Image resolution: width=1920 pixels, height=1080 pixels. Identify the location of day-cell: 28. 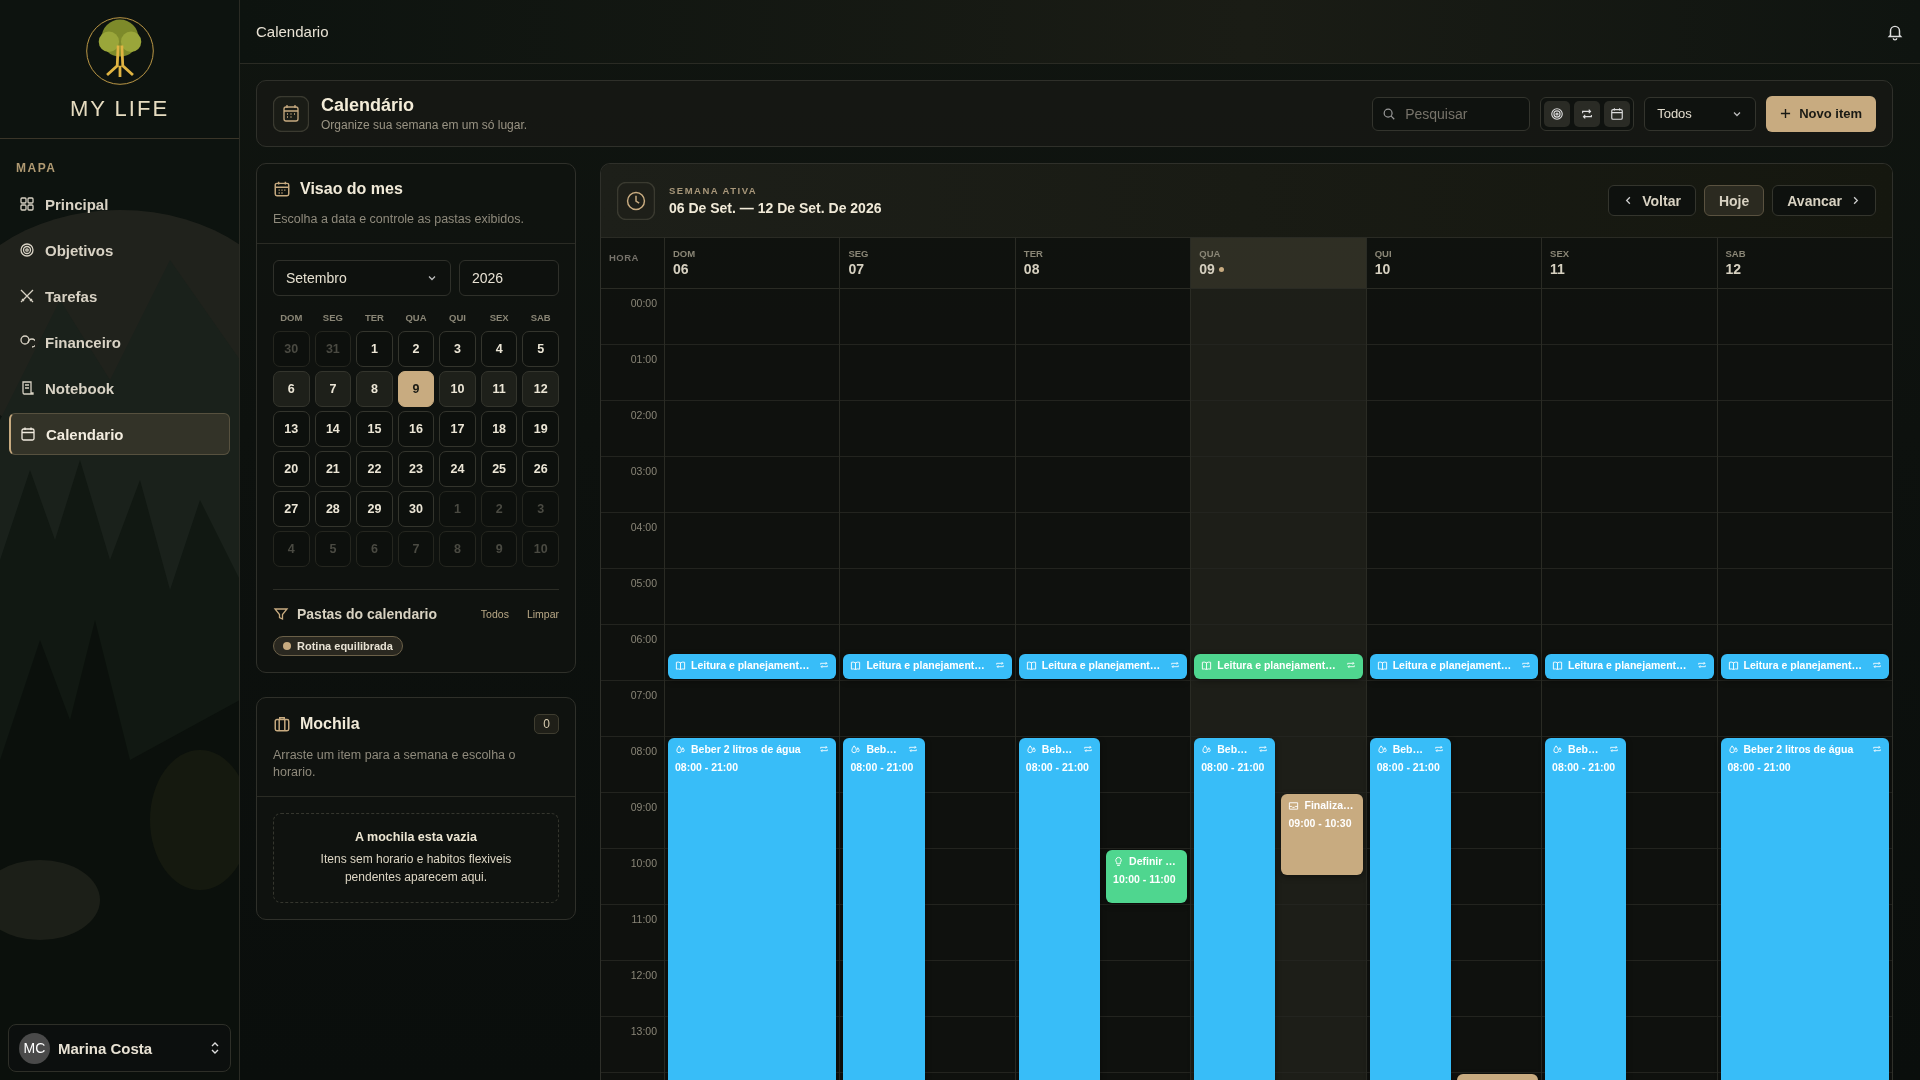
(333, 508).